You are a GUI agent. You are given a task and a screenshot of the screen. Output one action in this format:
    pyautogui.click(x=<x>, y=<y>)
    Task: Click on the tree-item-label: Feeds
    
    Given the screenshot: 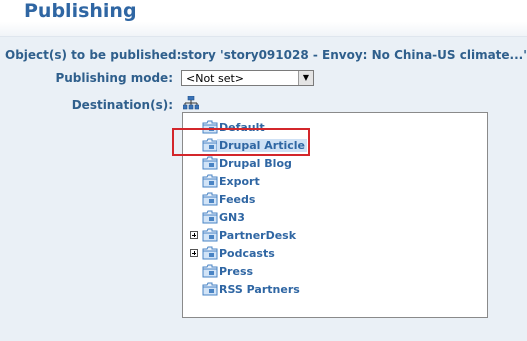 What is the action you would take?
    pyautogui.click(x=237, y=199)
    